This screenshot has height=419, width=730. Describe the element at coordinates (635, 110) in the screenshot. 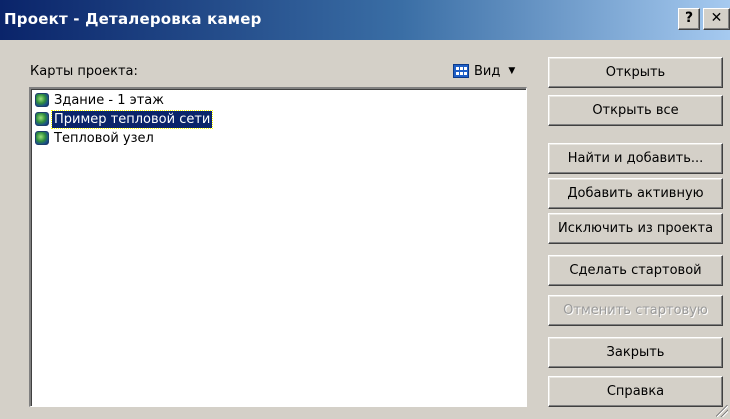

I see `open-all-button: Открыть все` at that location.